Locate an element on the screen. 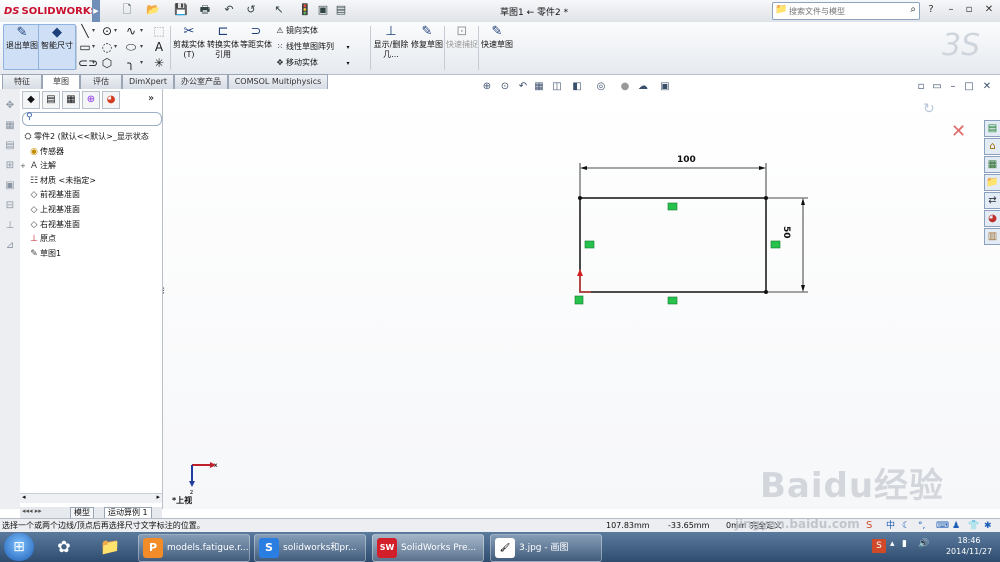 This screenshot has width=1000, height=562. tree-item: ✎ 草图1 is located at coordinates (44, 253).